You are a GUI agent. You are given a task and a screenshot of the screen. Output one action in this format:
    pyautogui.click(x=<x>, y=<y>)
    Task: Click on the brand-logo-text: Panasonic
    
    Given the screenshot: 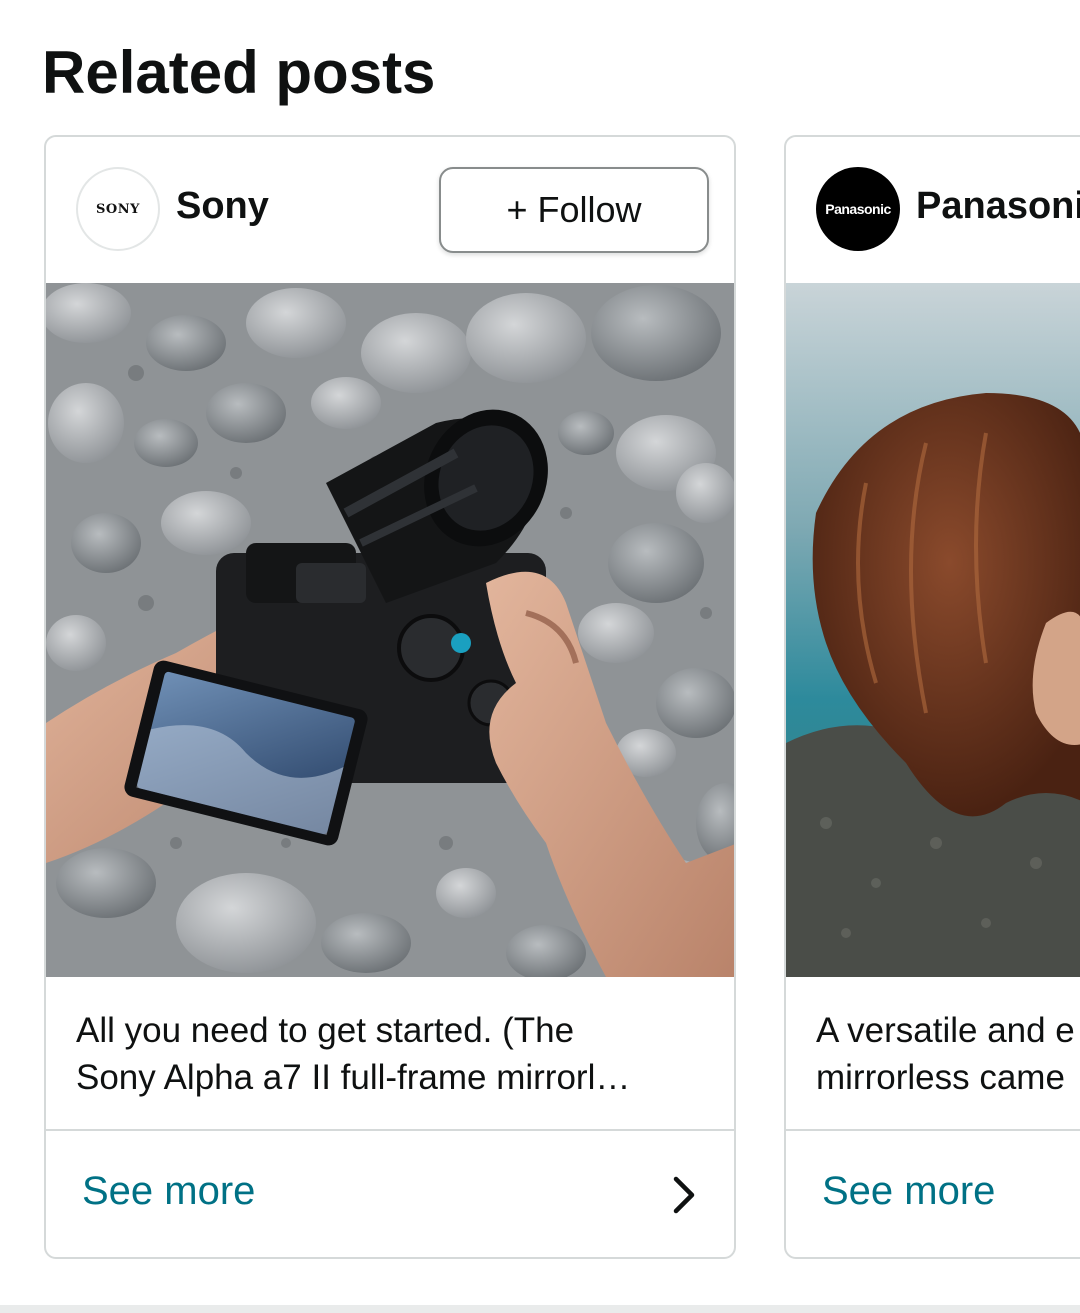 What is the action you would take?
    pyautogui.click(x=858, y=209)
    